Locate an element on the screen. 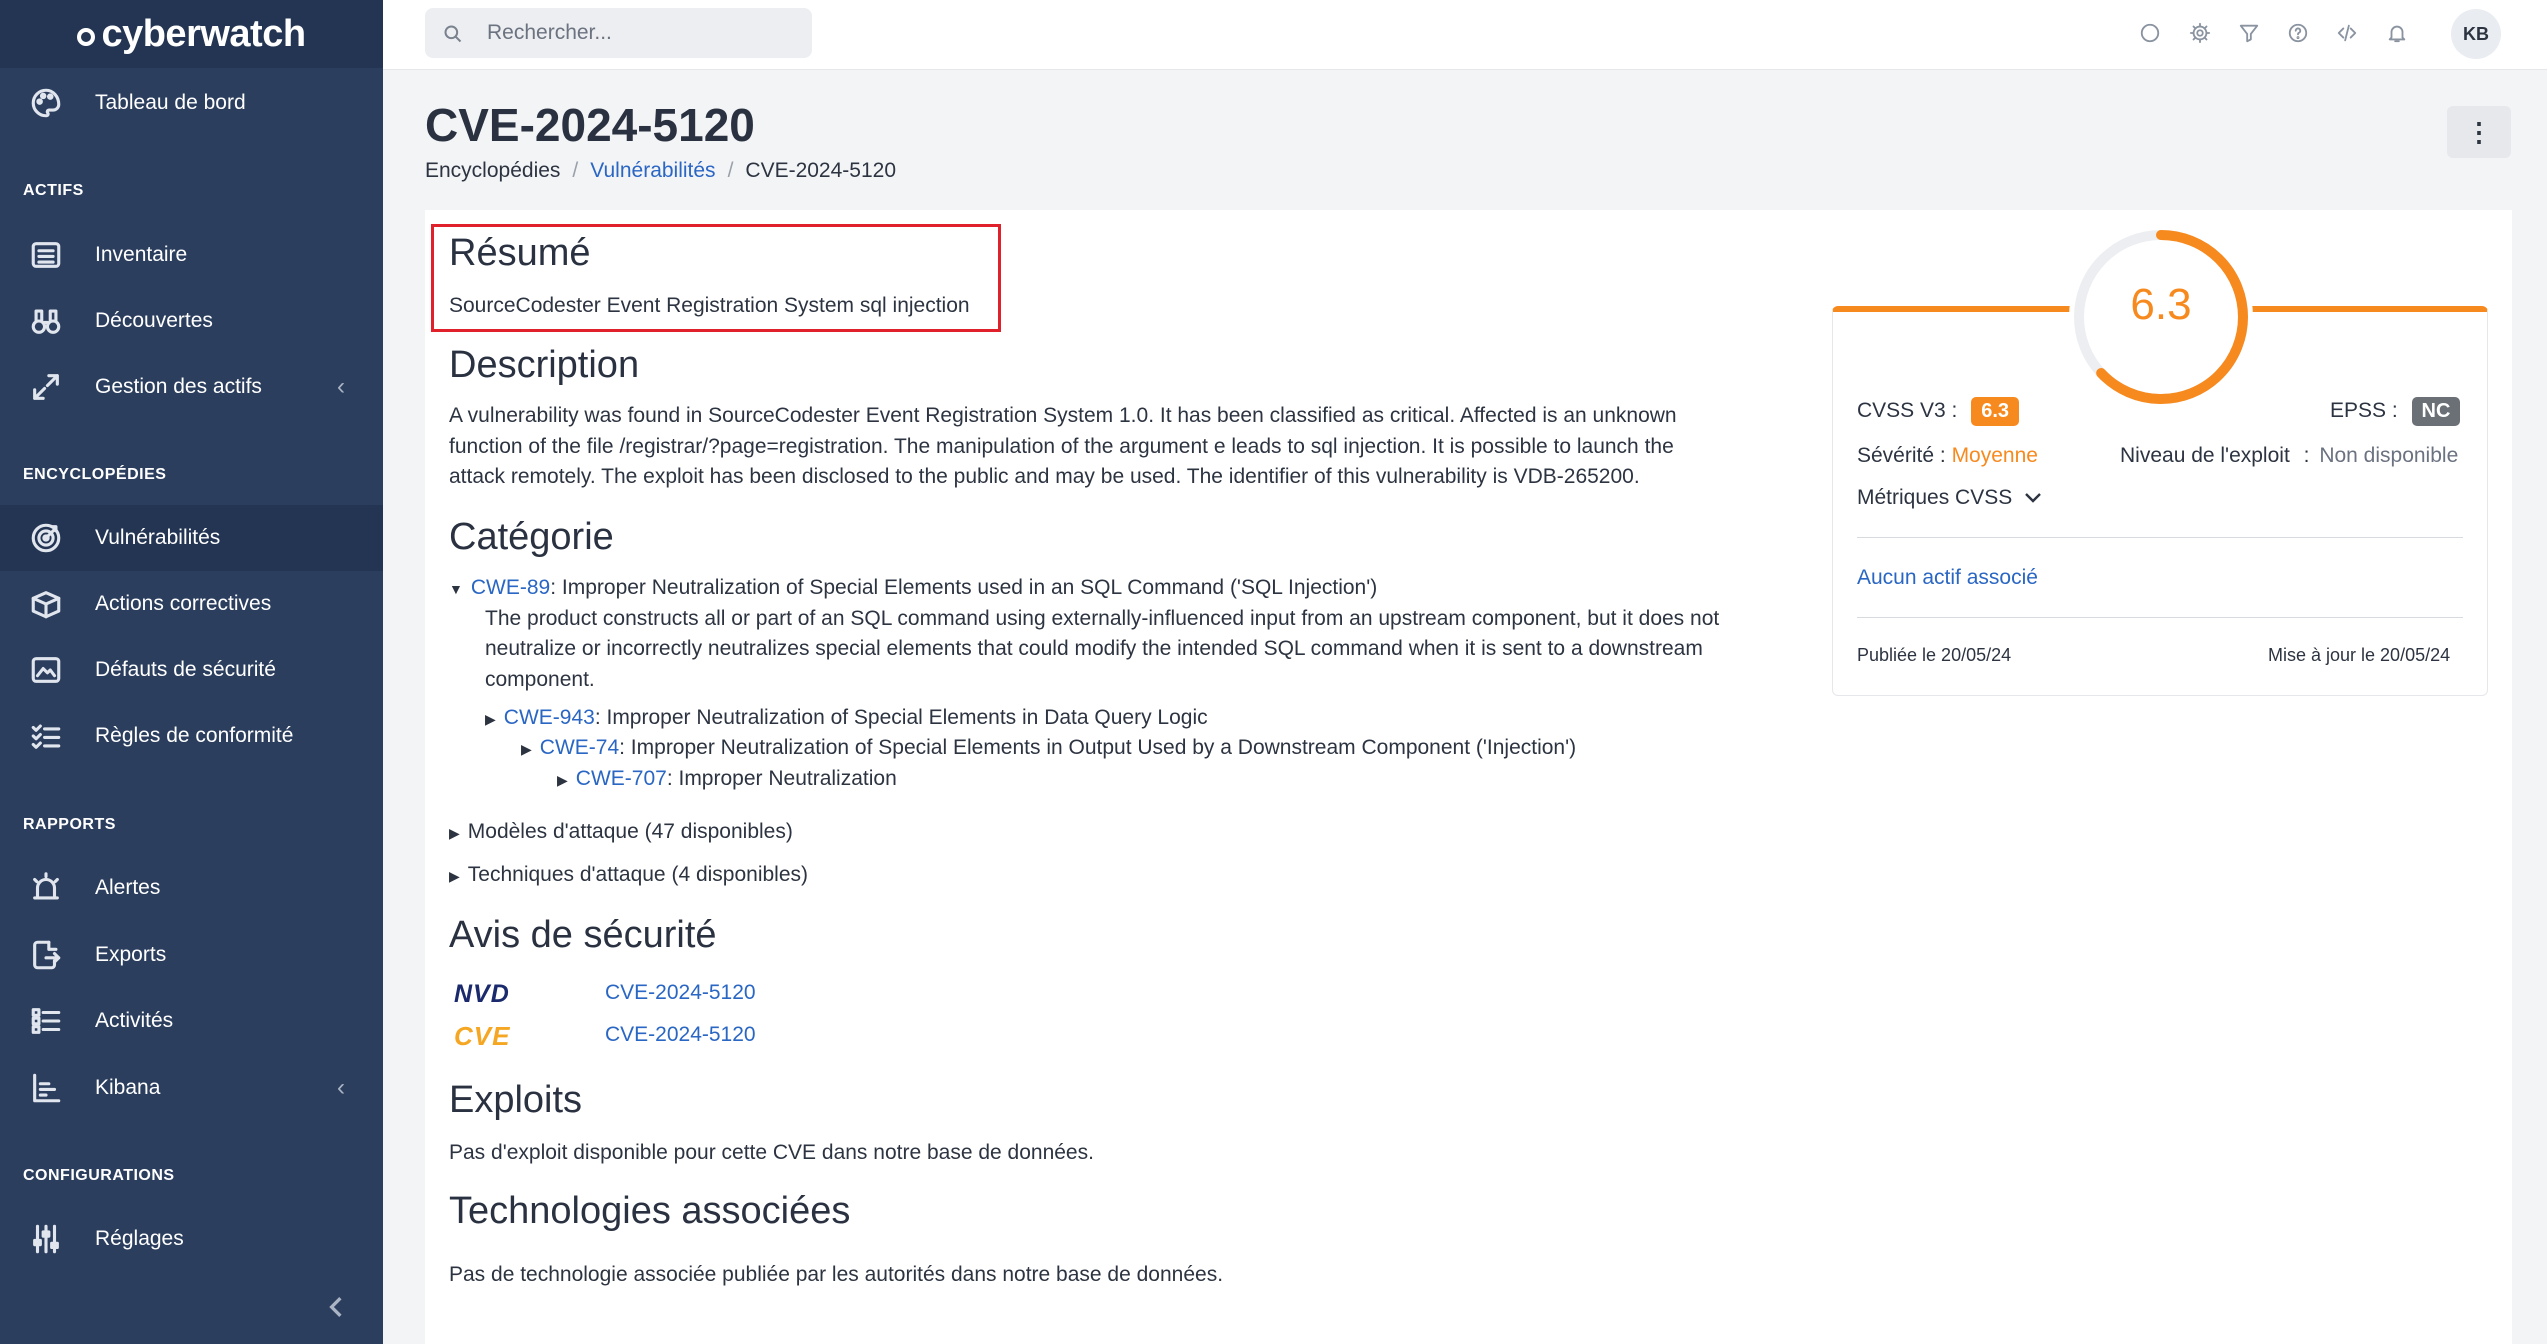  top-bar: KB is located at coordinates (1465, 35).